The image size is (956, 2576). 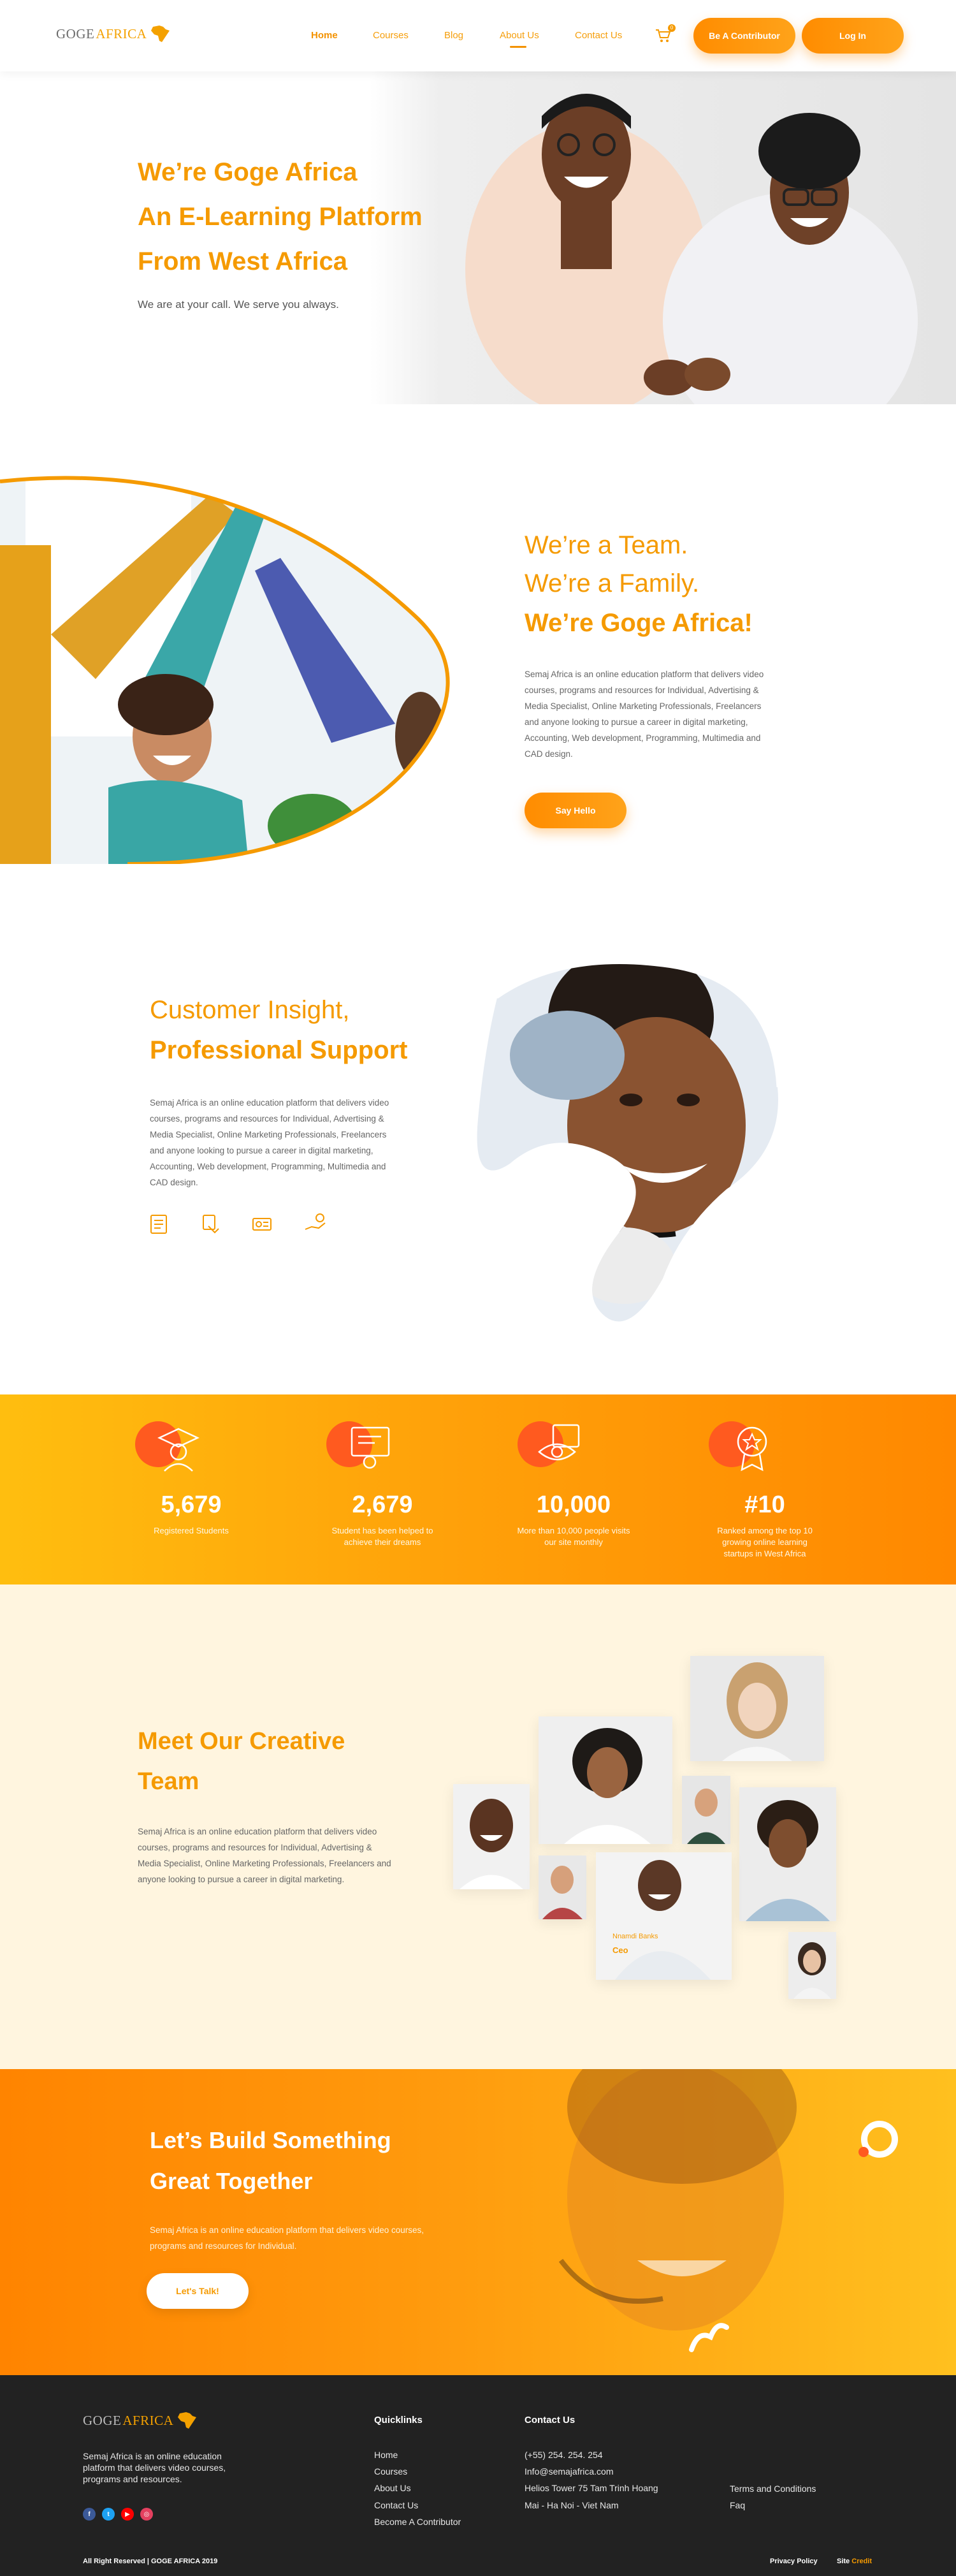 I want to click on hero-image, so click(x=663, y=237).